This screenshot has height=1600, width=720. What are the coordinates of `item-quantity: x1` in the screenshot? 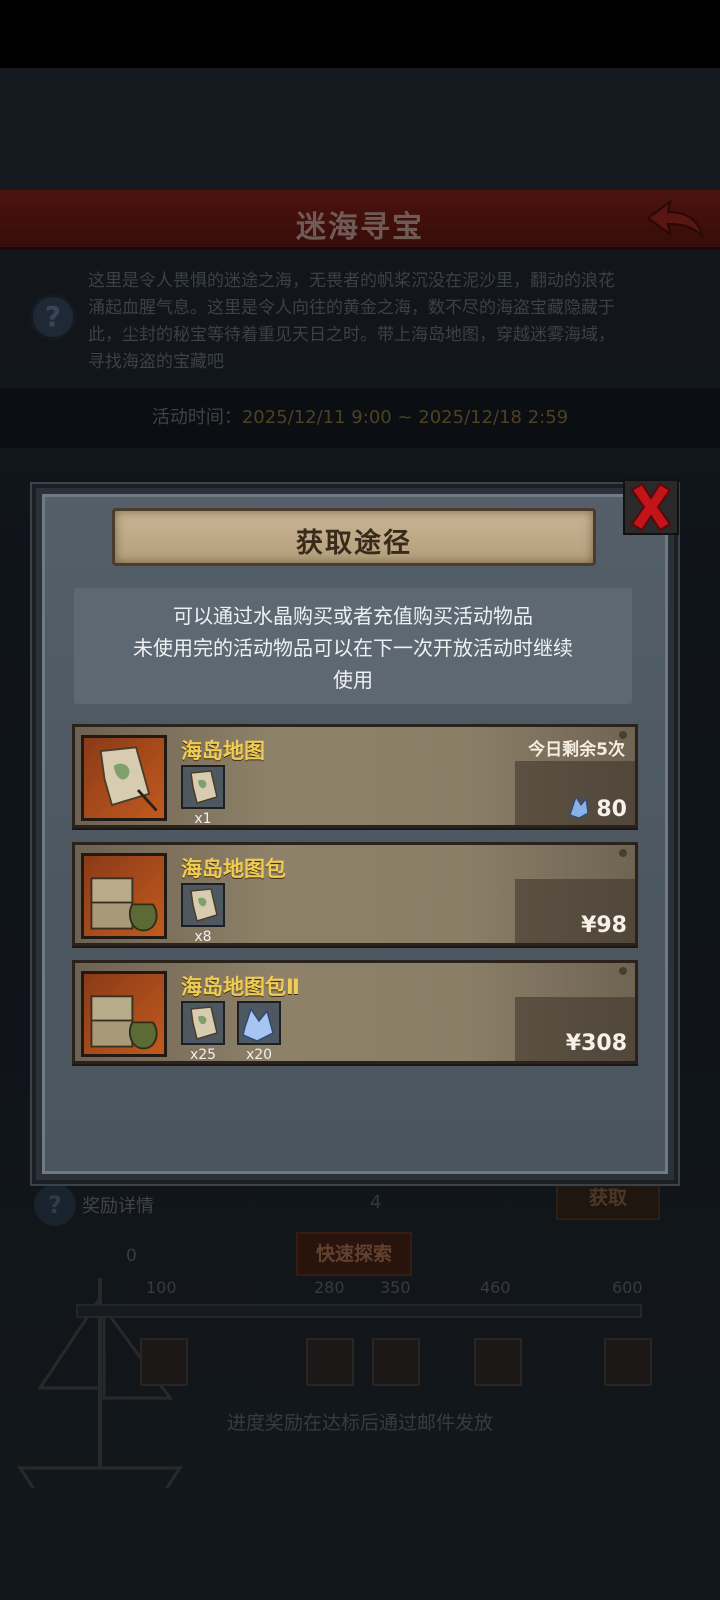 It's located at (203, 819).